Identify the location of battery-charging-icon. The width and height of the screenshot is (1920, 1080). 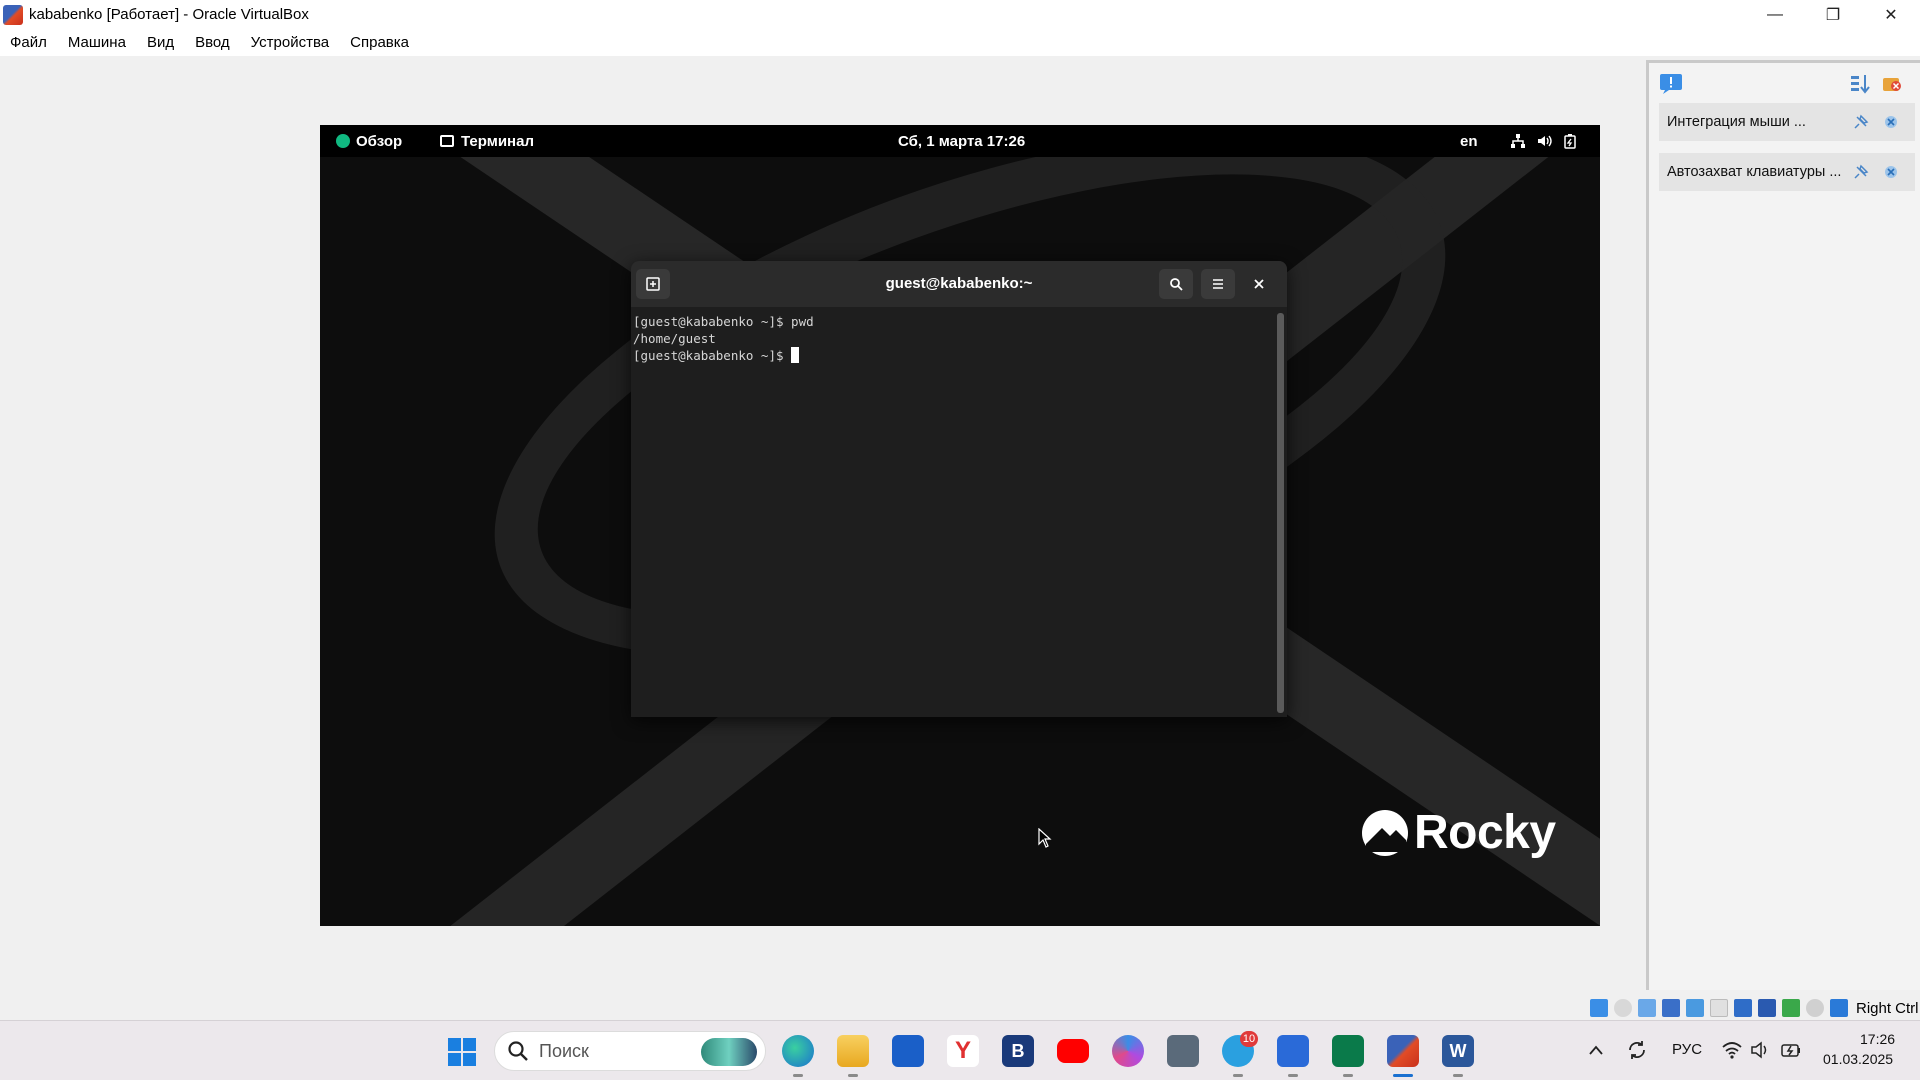
(1791, 1050).